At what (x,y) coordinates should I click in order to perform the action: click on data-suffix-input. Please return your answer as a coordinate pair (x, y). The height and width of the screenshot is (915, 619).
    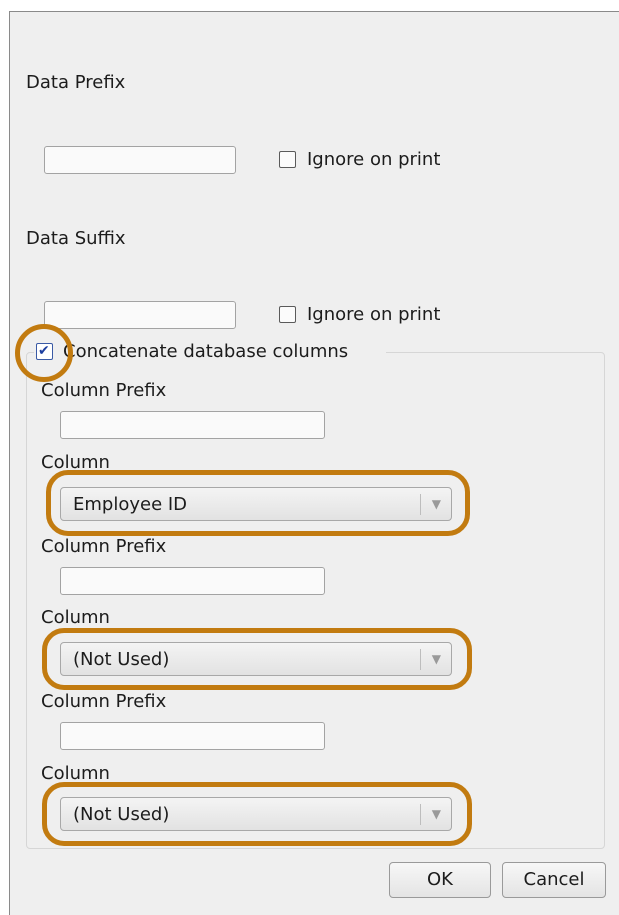
    Looking at the image, I should click on (140, 315).